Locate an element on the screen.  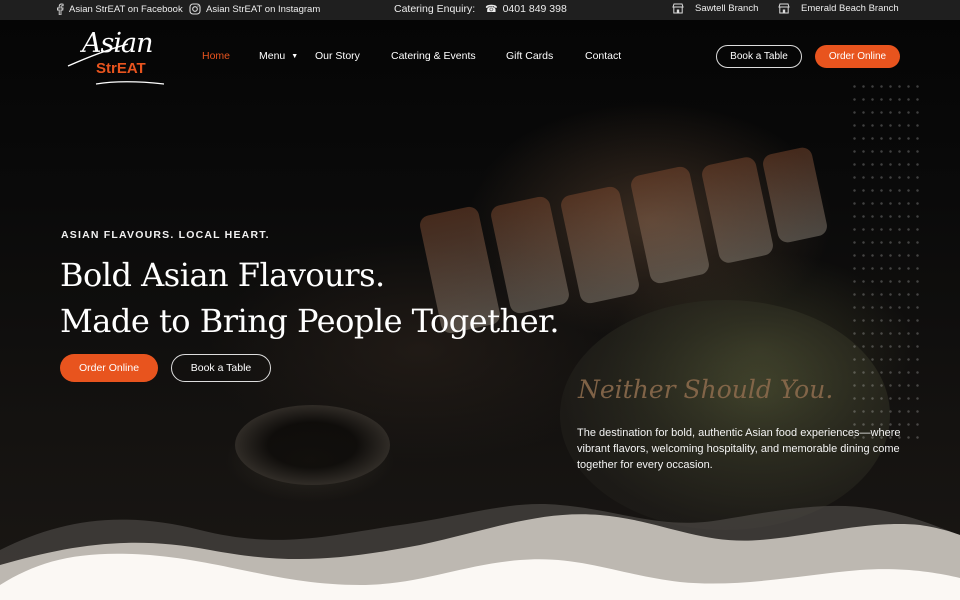
hero-script-text: Neither Should You. is located at coordinates (706, 389).